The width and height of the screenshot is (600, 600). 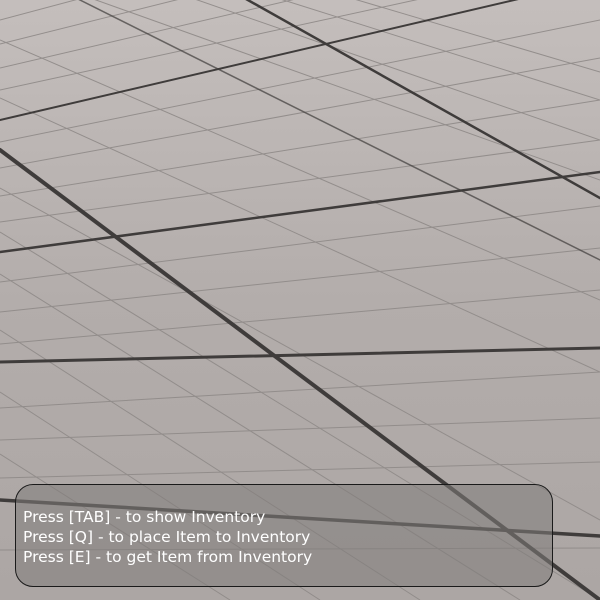 I want to click on hint-place-item: Press [Q] - to place Item to Inventory, so click(x=167, y=537).